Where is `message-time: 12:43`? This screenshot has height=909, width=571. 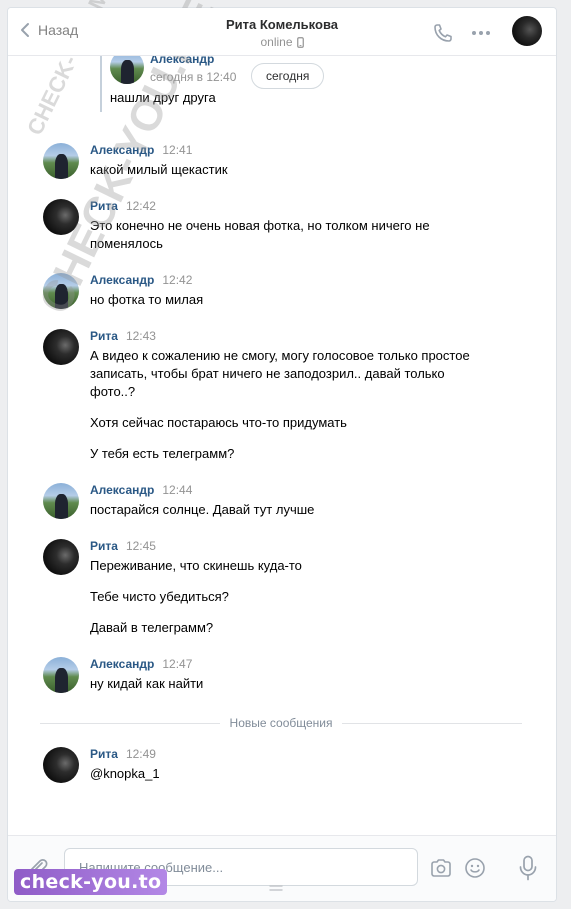
message-time: 12:43 is located at coordinates (140, 336).